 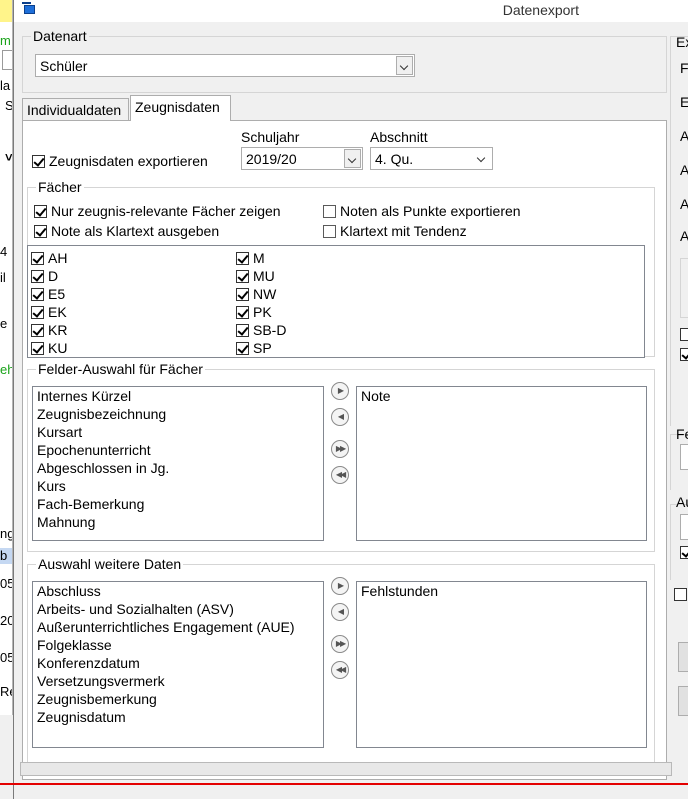 What do you see at coordinates (259, 258) in the screenshot?
I see `subject-label: M` at bounding box center [259, 258].